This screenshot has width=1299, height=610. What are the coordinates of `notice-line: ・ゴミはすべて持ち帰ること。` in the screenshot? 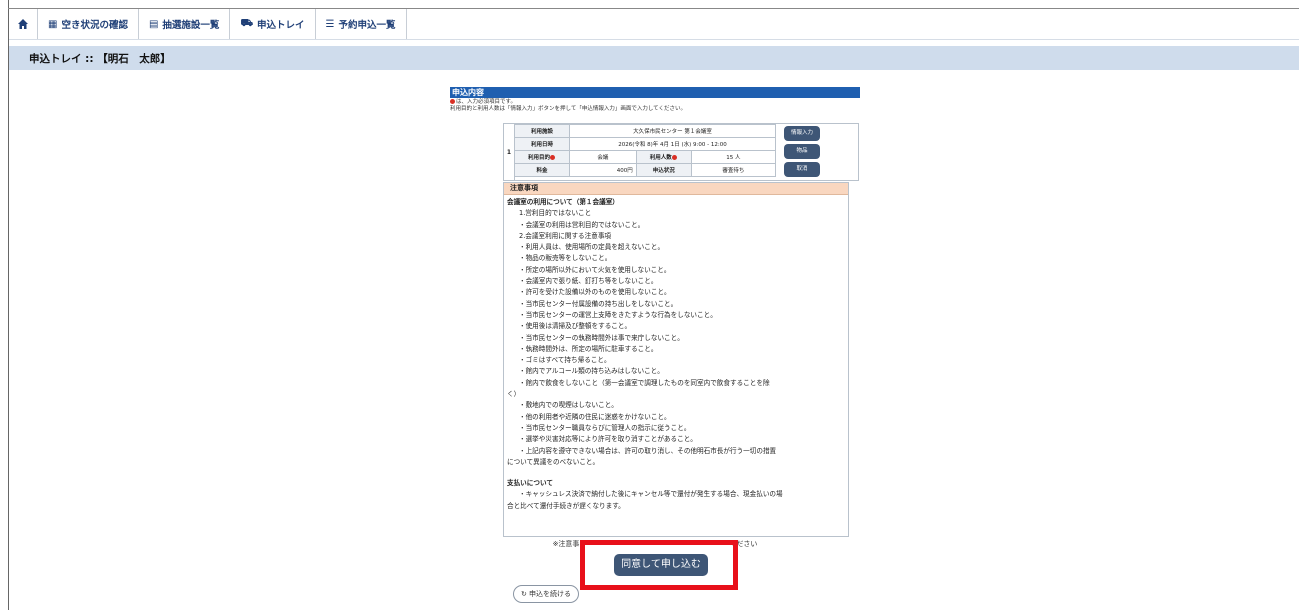 It's located at (565, 360).